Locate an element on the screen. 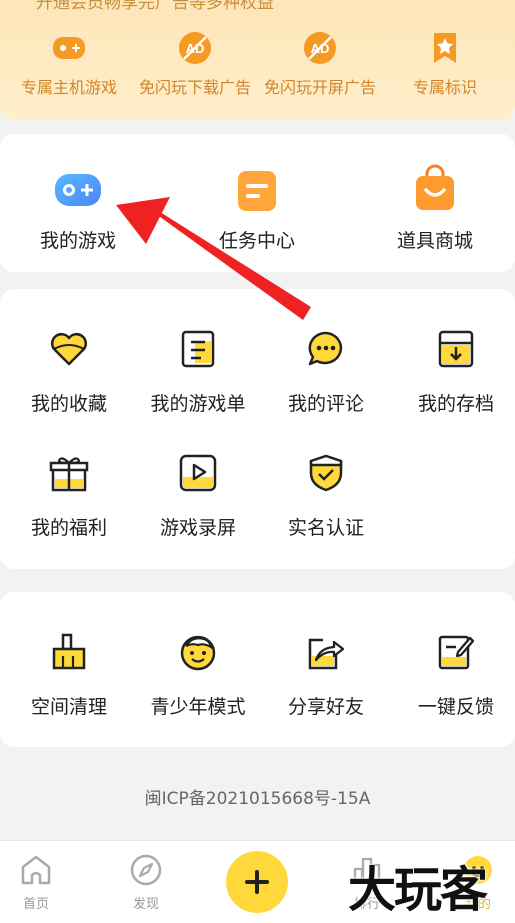 Image resolution: width=515 pixels, height=923 pixels. game-list-button: 我的游戏单 is located at coordinates (198, 372).